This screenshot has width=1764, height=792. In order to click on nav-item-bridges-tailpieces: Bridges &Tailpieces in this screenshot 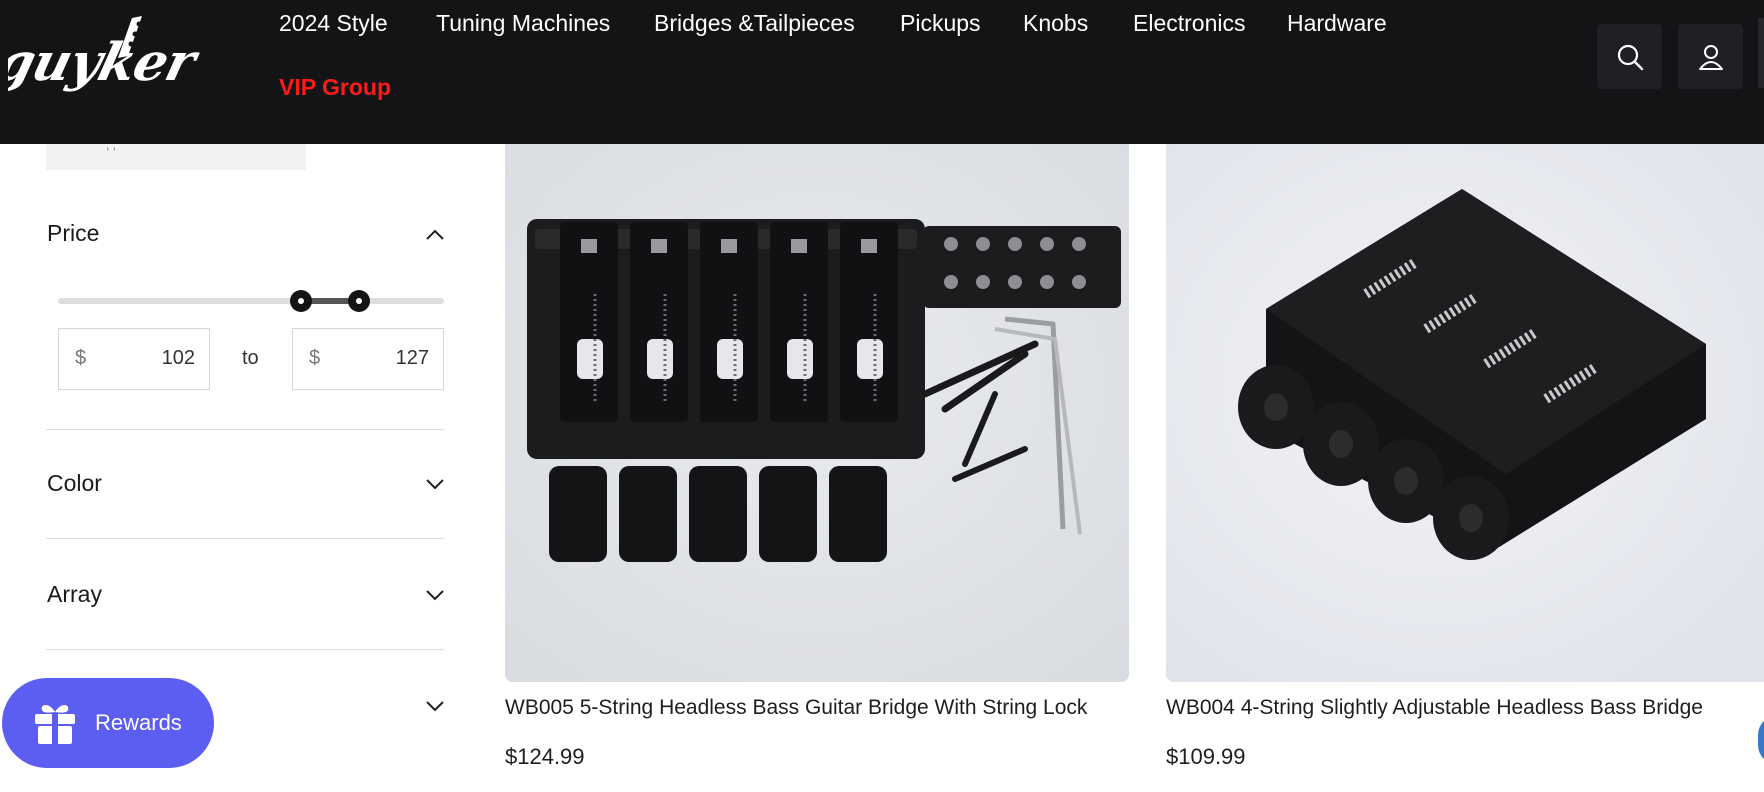, I will do `click(754, 23)`.